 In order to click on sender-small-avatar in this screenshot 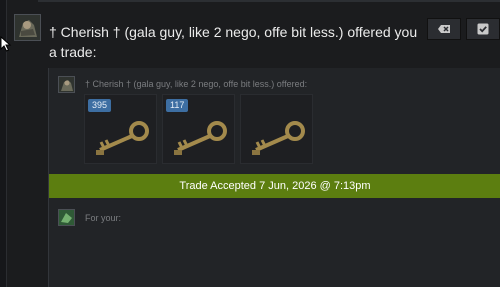, I will do `click(66, 84)`.